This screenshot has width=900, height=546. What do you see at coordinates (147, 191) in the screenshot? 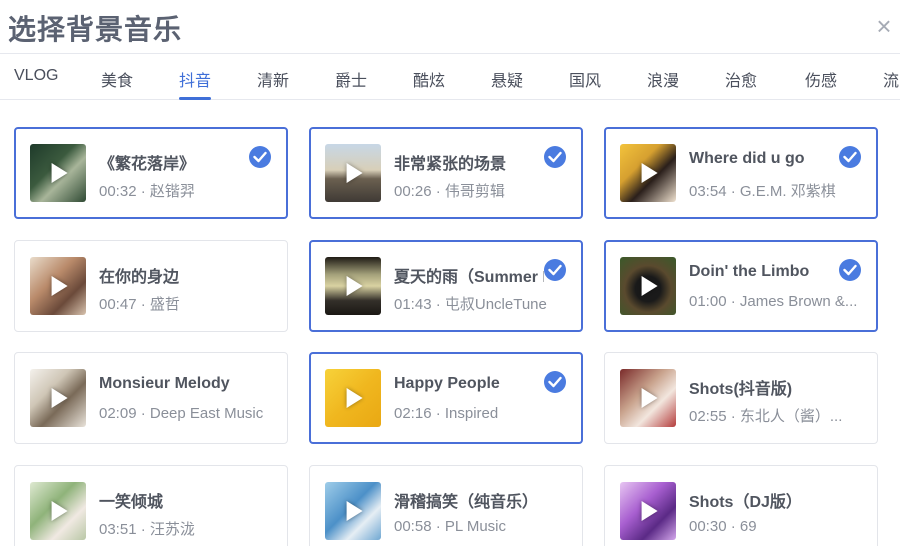
I see `track-meta: 00:32 · 赵锴羿` at bounding box center [147, 191].